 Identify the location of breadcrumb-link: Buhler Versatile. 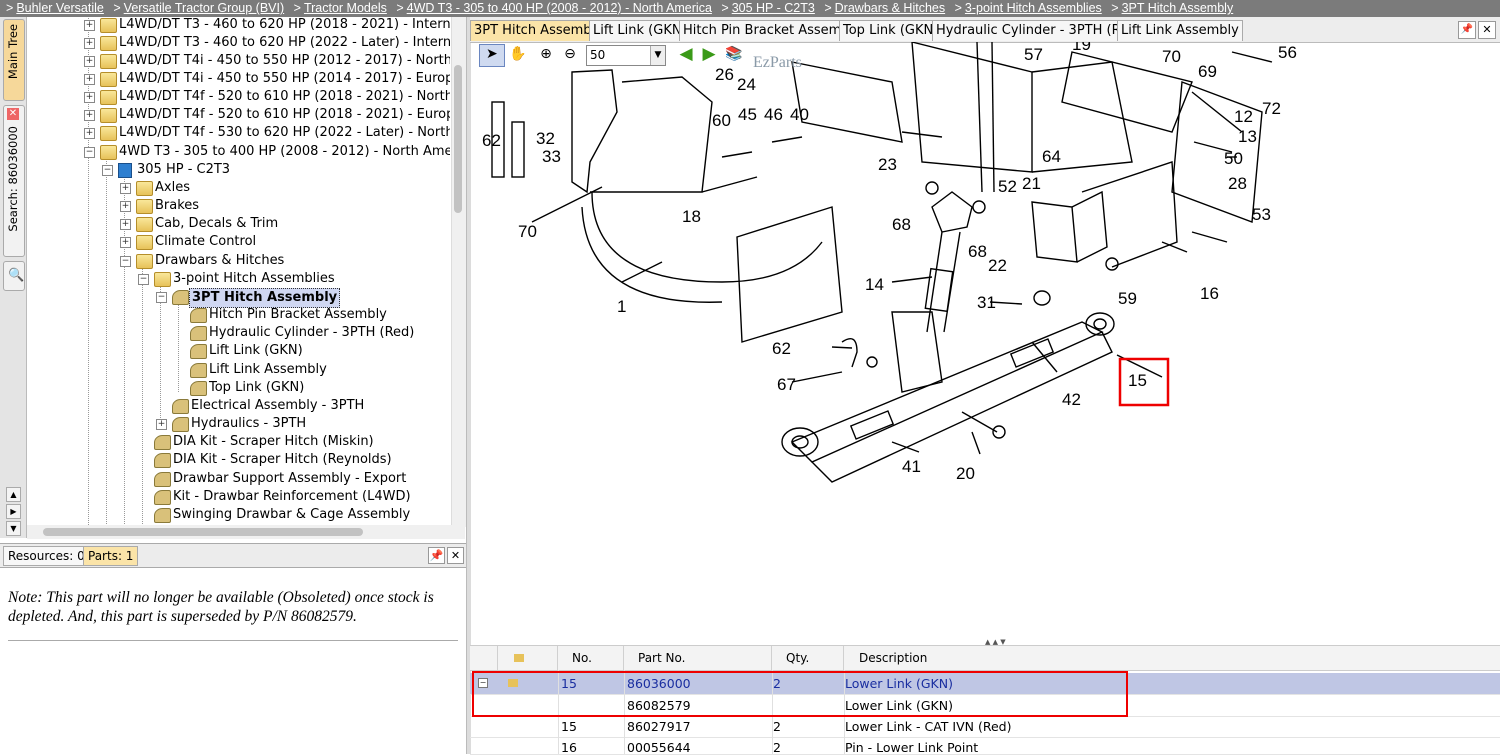
(60, 8).